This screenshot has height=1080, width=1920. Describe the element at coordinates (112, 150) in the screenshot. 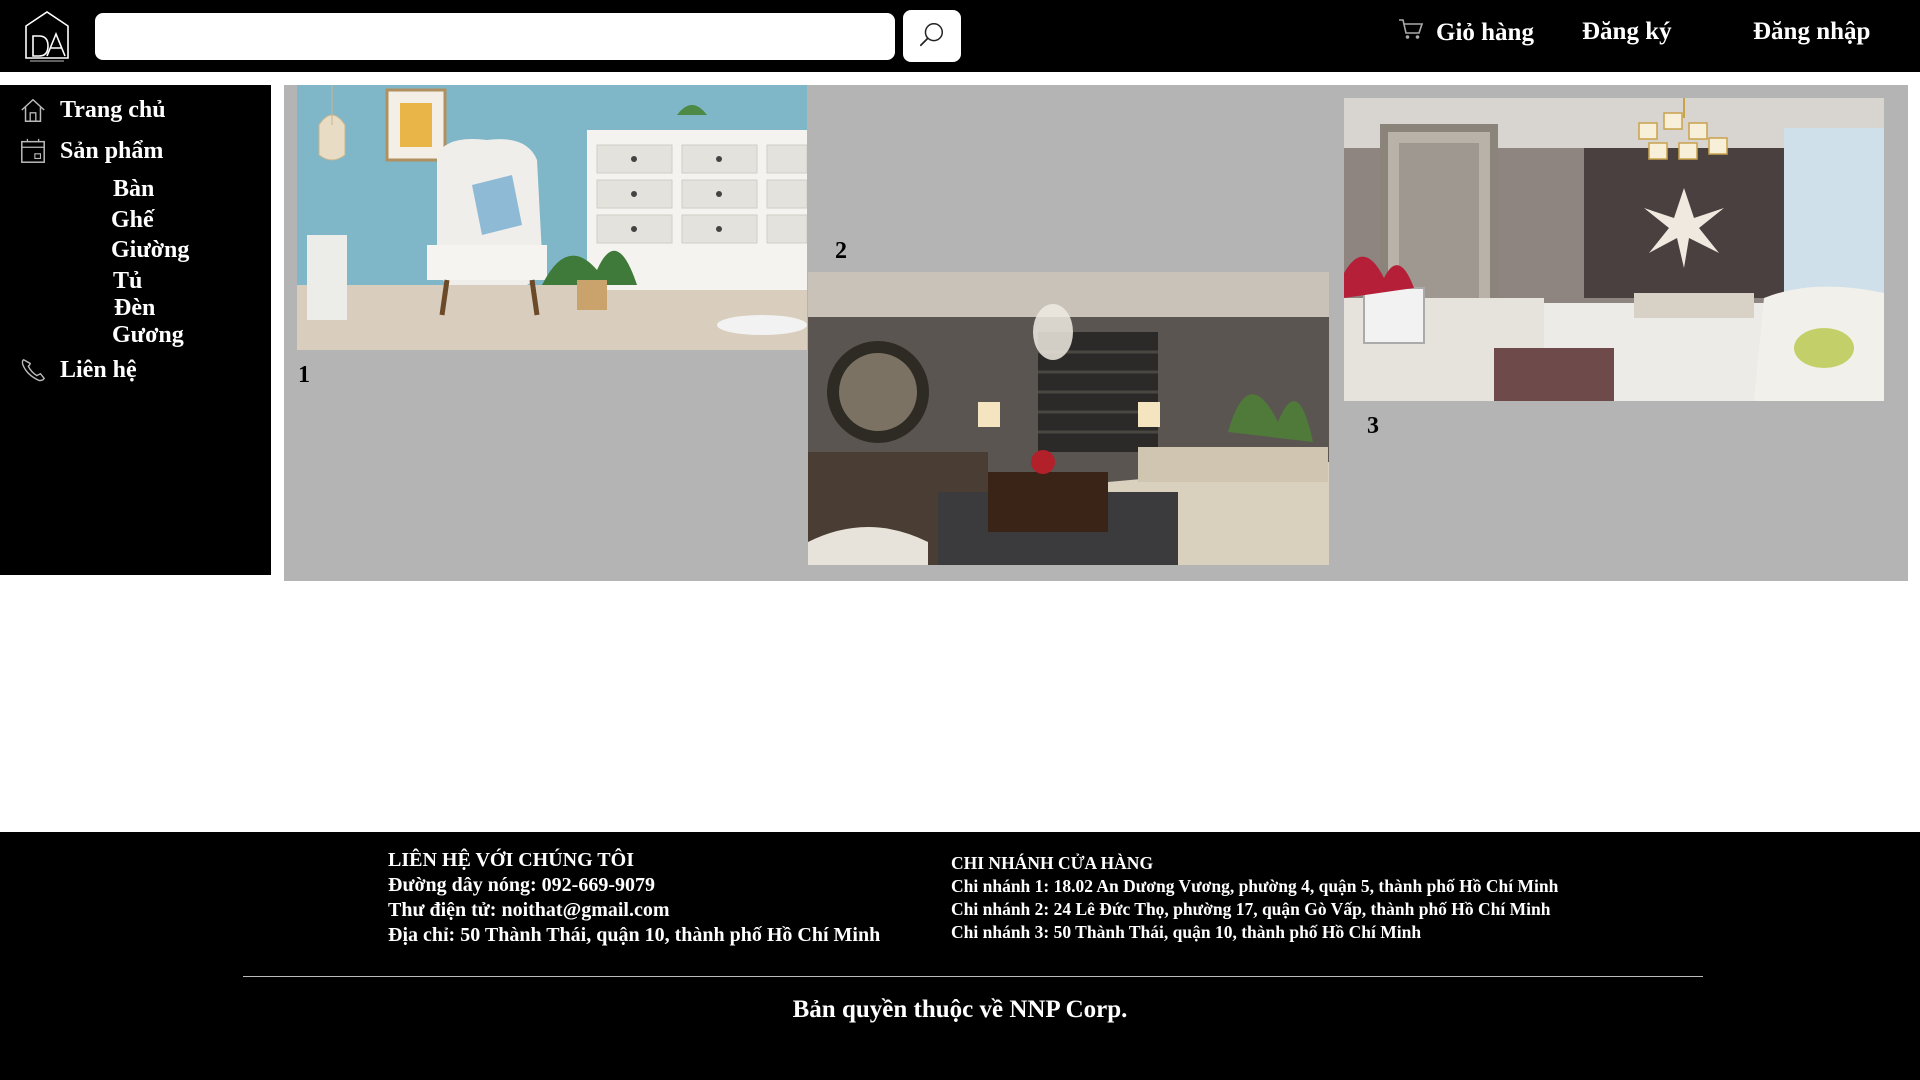

I see `sidebar-item-label: Sản phẩm` at that location.